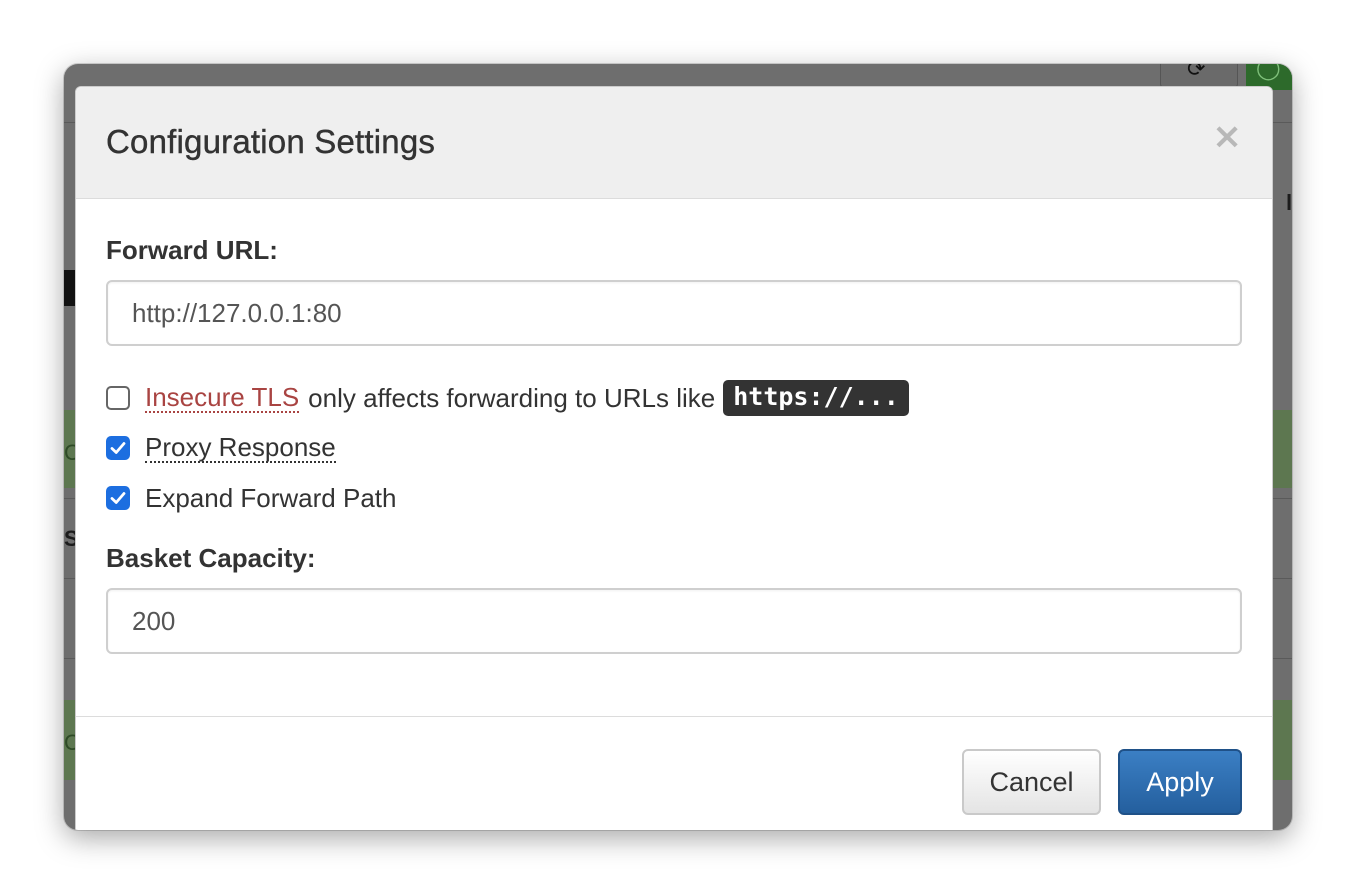  Describe the element at coordinates (512, 397) in the screenshot. I see `insecure-tls-note: only affects forwarding to URLs like` at that location.